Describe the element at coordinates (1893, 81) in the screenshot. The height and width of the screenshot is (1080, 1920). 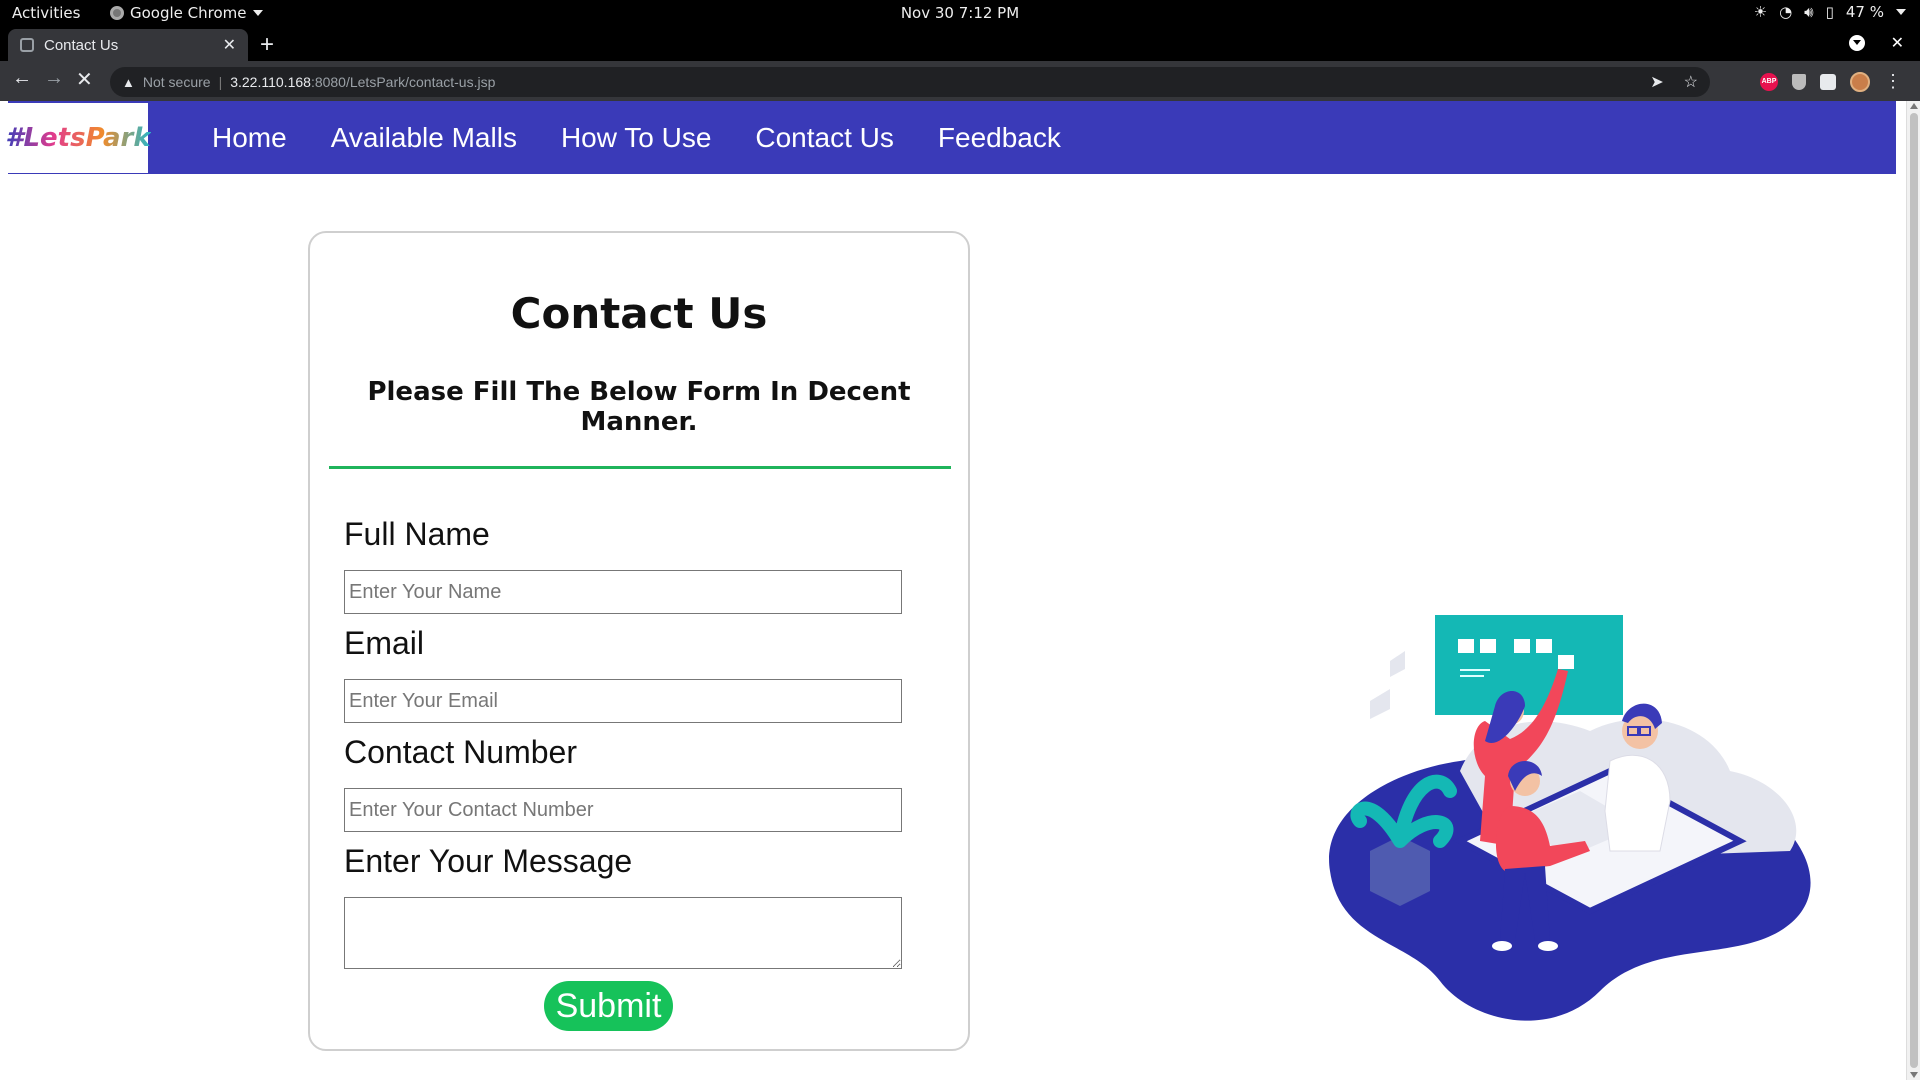
I see `menu-kebab-icon: ⋮` at that location.